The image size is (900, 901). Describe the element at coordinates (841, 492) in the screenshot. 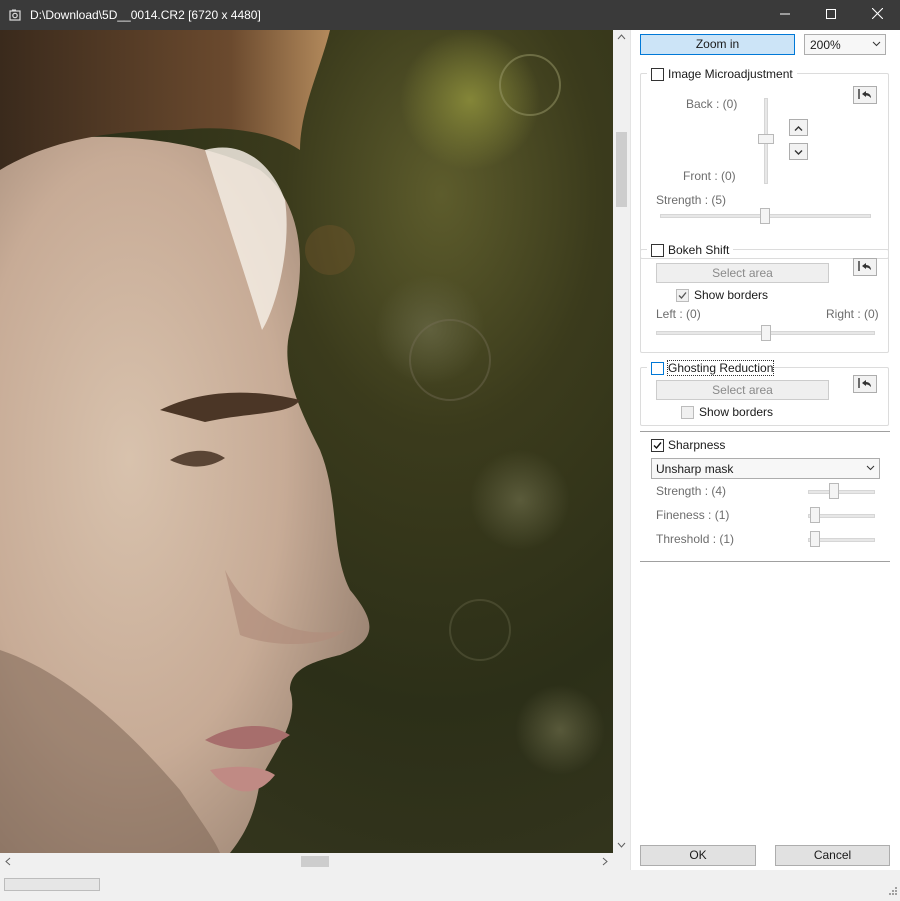

I see `sharpness-strength-track` at that location.